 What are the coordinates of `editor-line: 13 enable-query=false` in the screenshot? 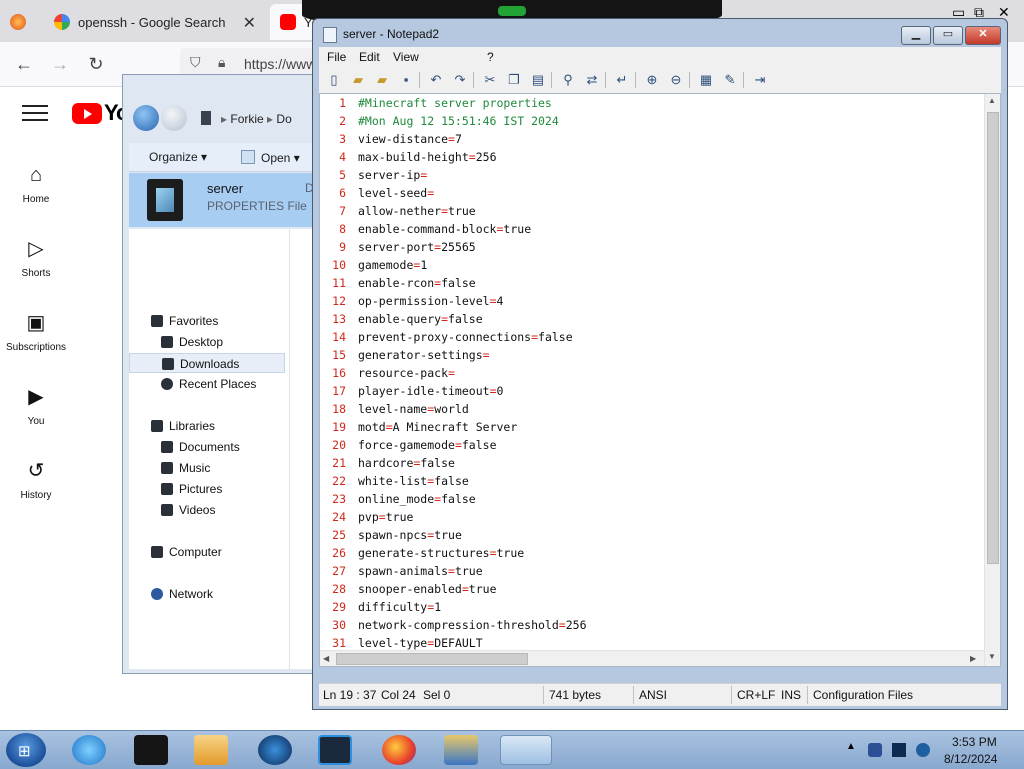 It's located at (659, 319).